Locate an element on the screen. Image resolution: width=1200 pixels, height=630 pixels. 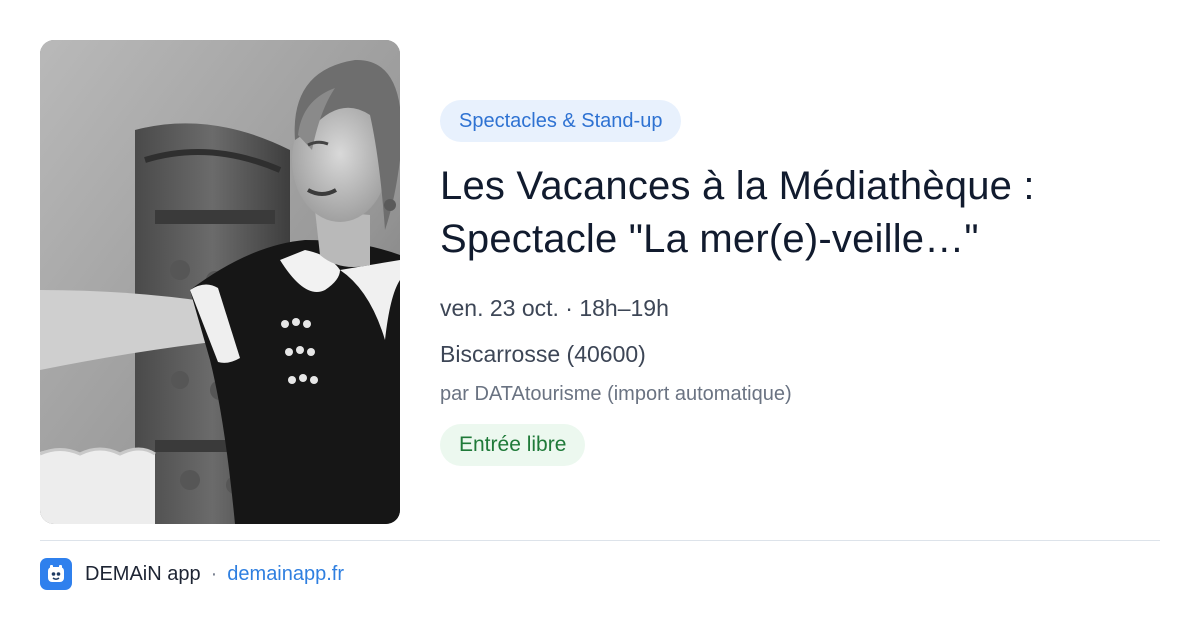
category-badge: Spectacles & Stand-up is located at coordinates (561, 121).